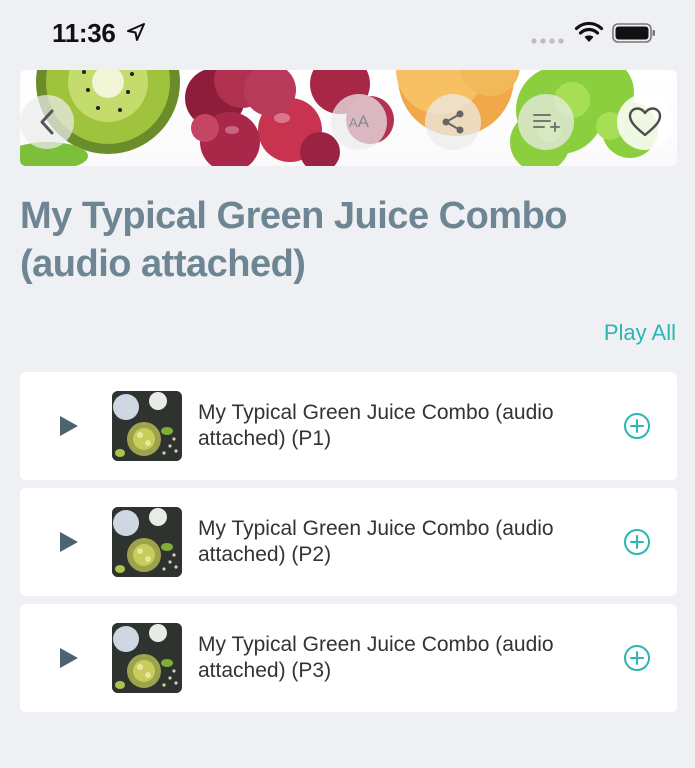 The width and height of the screenshot is (695, 768). Describe the element at coordinates (640, 333) in the screenshot. I see `play-all-button: Play All` at that location.